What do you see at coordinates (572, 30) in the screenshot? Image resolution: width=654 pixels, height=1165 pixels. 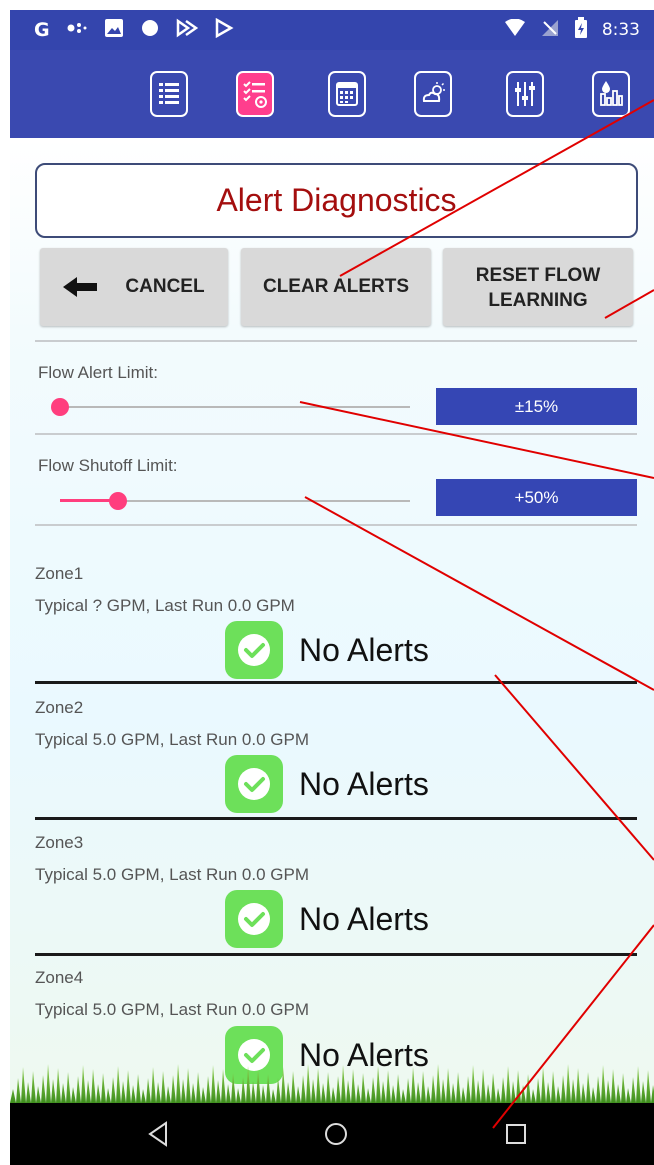 I see `status-right-icons: 8:33` at bounding box center [572, 30].